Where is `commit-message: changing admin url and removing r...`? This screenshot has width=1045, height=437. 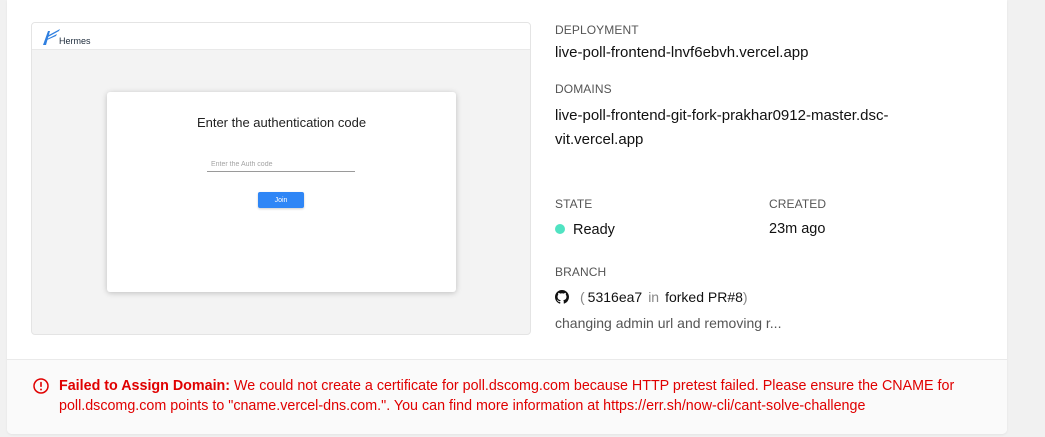
commit-message: changing admin url and removing r... is located at coordinates (668, 323).